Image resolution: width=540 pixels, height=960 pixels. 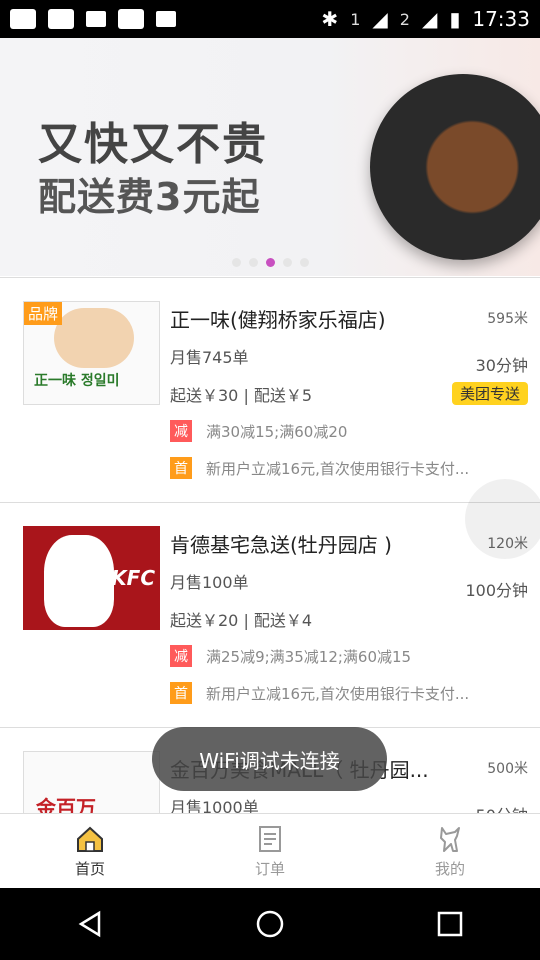 I want to click on restaurant-logo: 正一味 정일미 品牌, so click(x=91, y=353).